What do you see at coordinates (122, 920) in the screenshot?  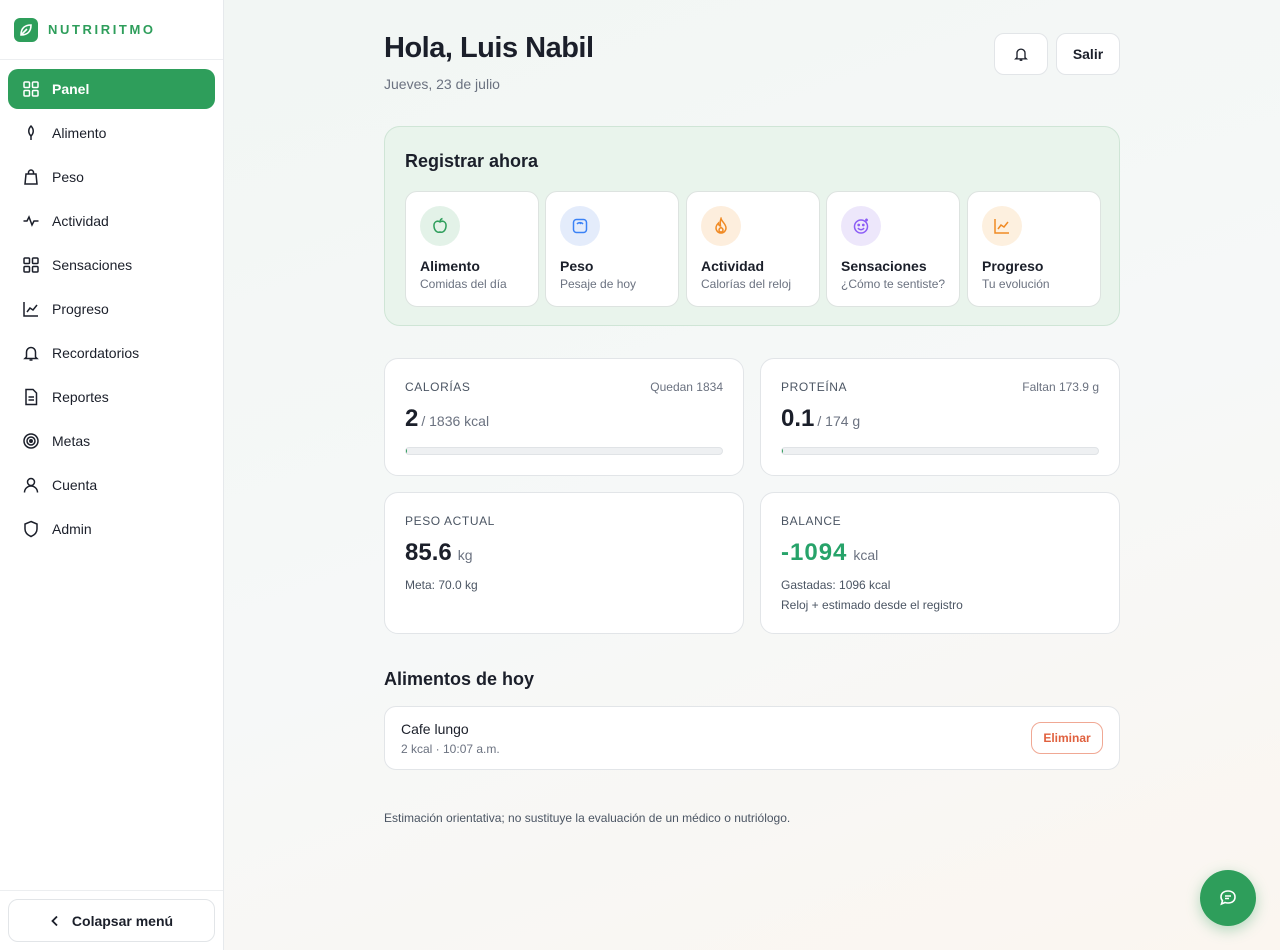 I see `collapse-menu-label: Colapsar menú` at bounding box center [122, 920].